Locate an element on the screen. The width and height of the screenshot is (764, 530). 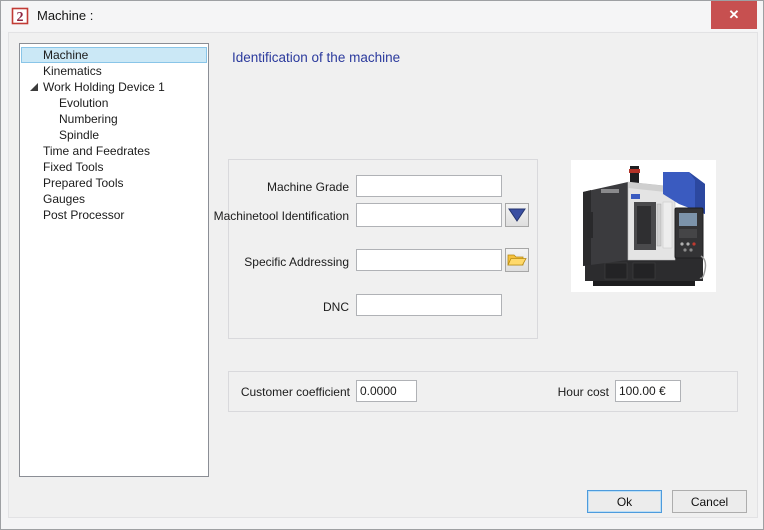
tree-item-label: Gauges is located at coordinates (64, 199).